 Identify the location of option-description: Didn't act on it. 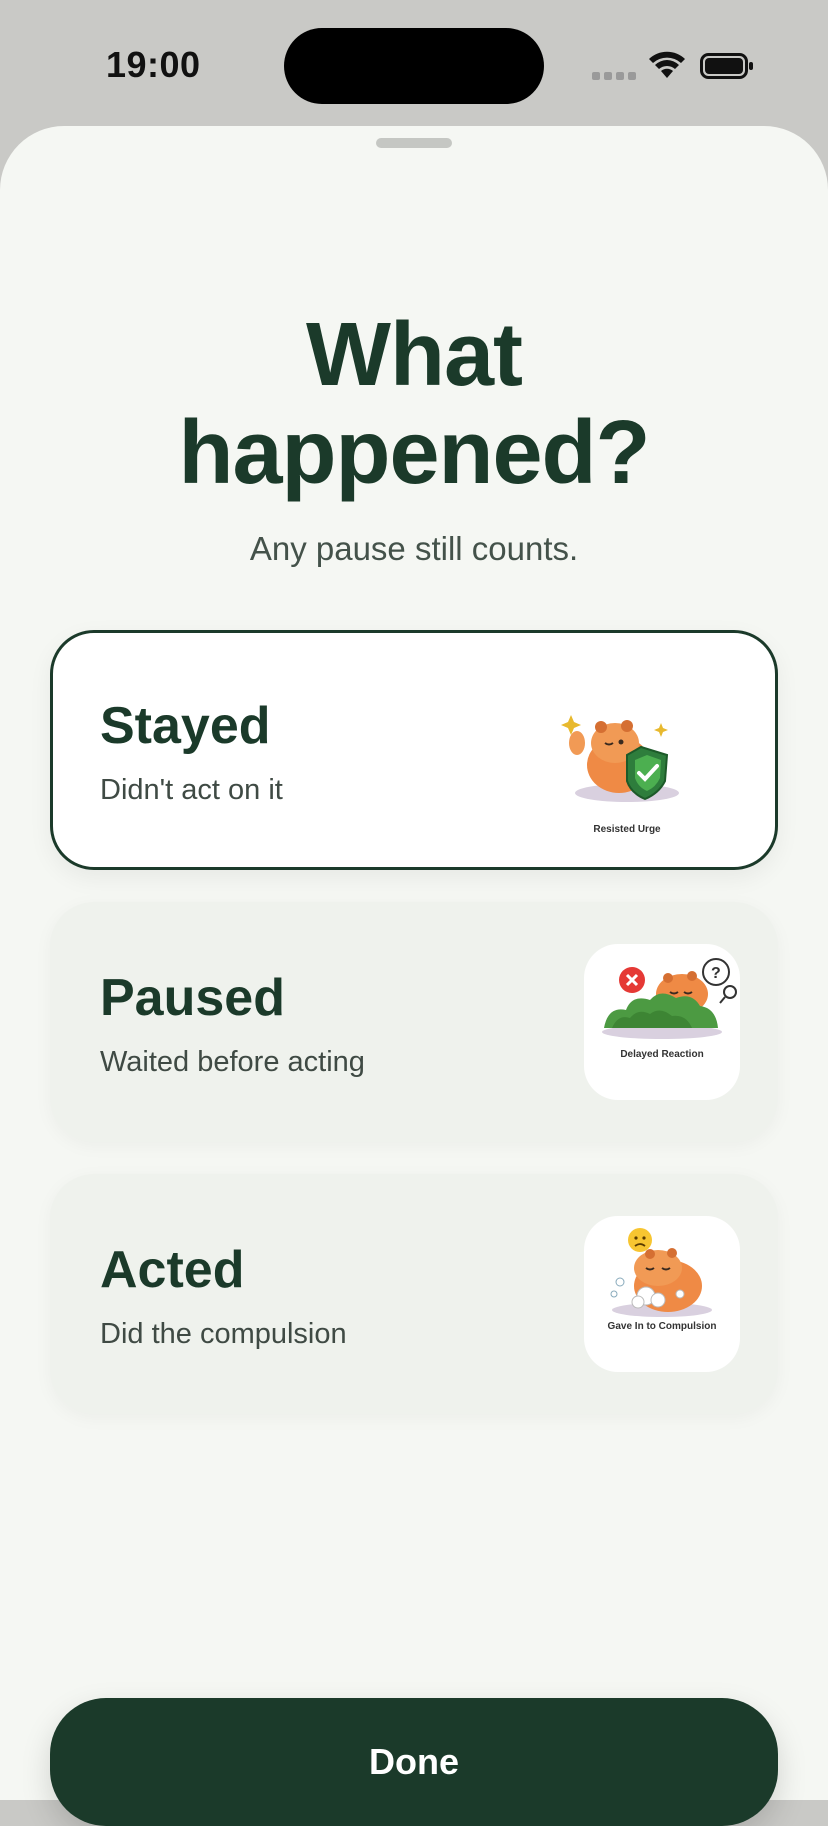
(191, 790).